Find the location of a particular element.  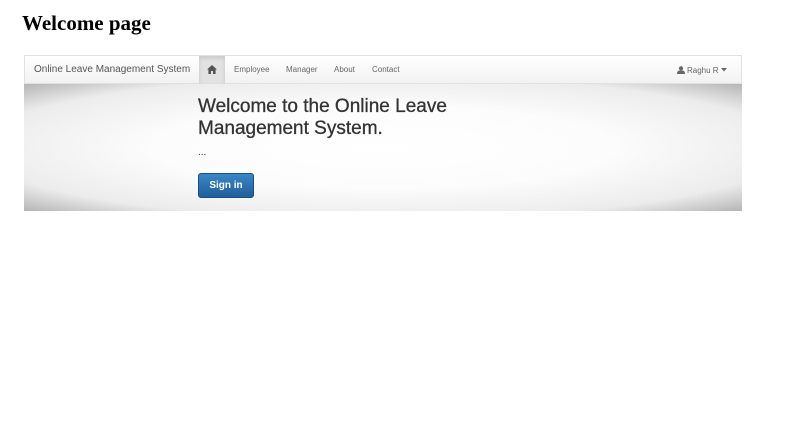

home-icon is located at coordinates (212, 69).